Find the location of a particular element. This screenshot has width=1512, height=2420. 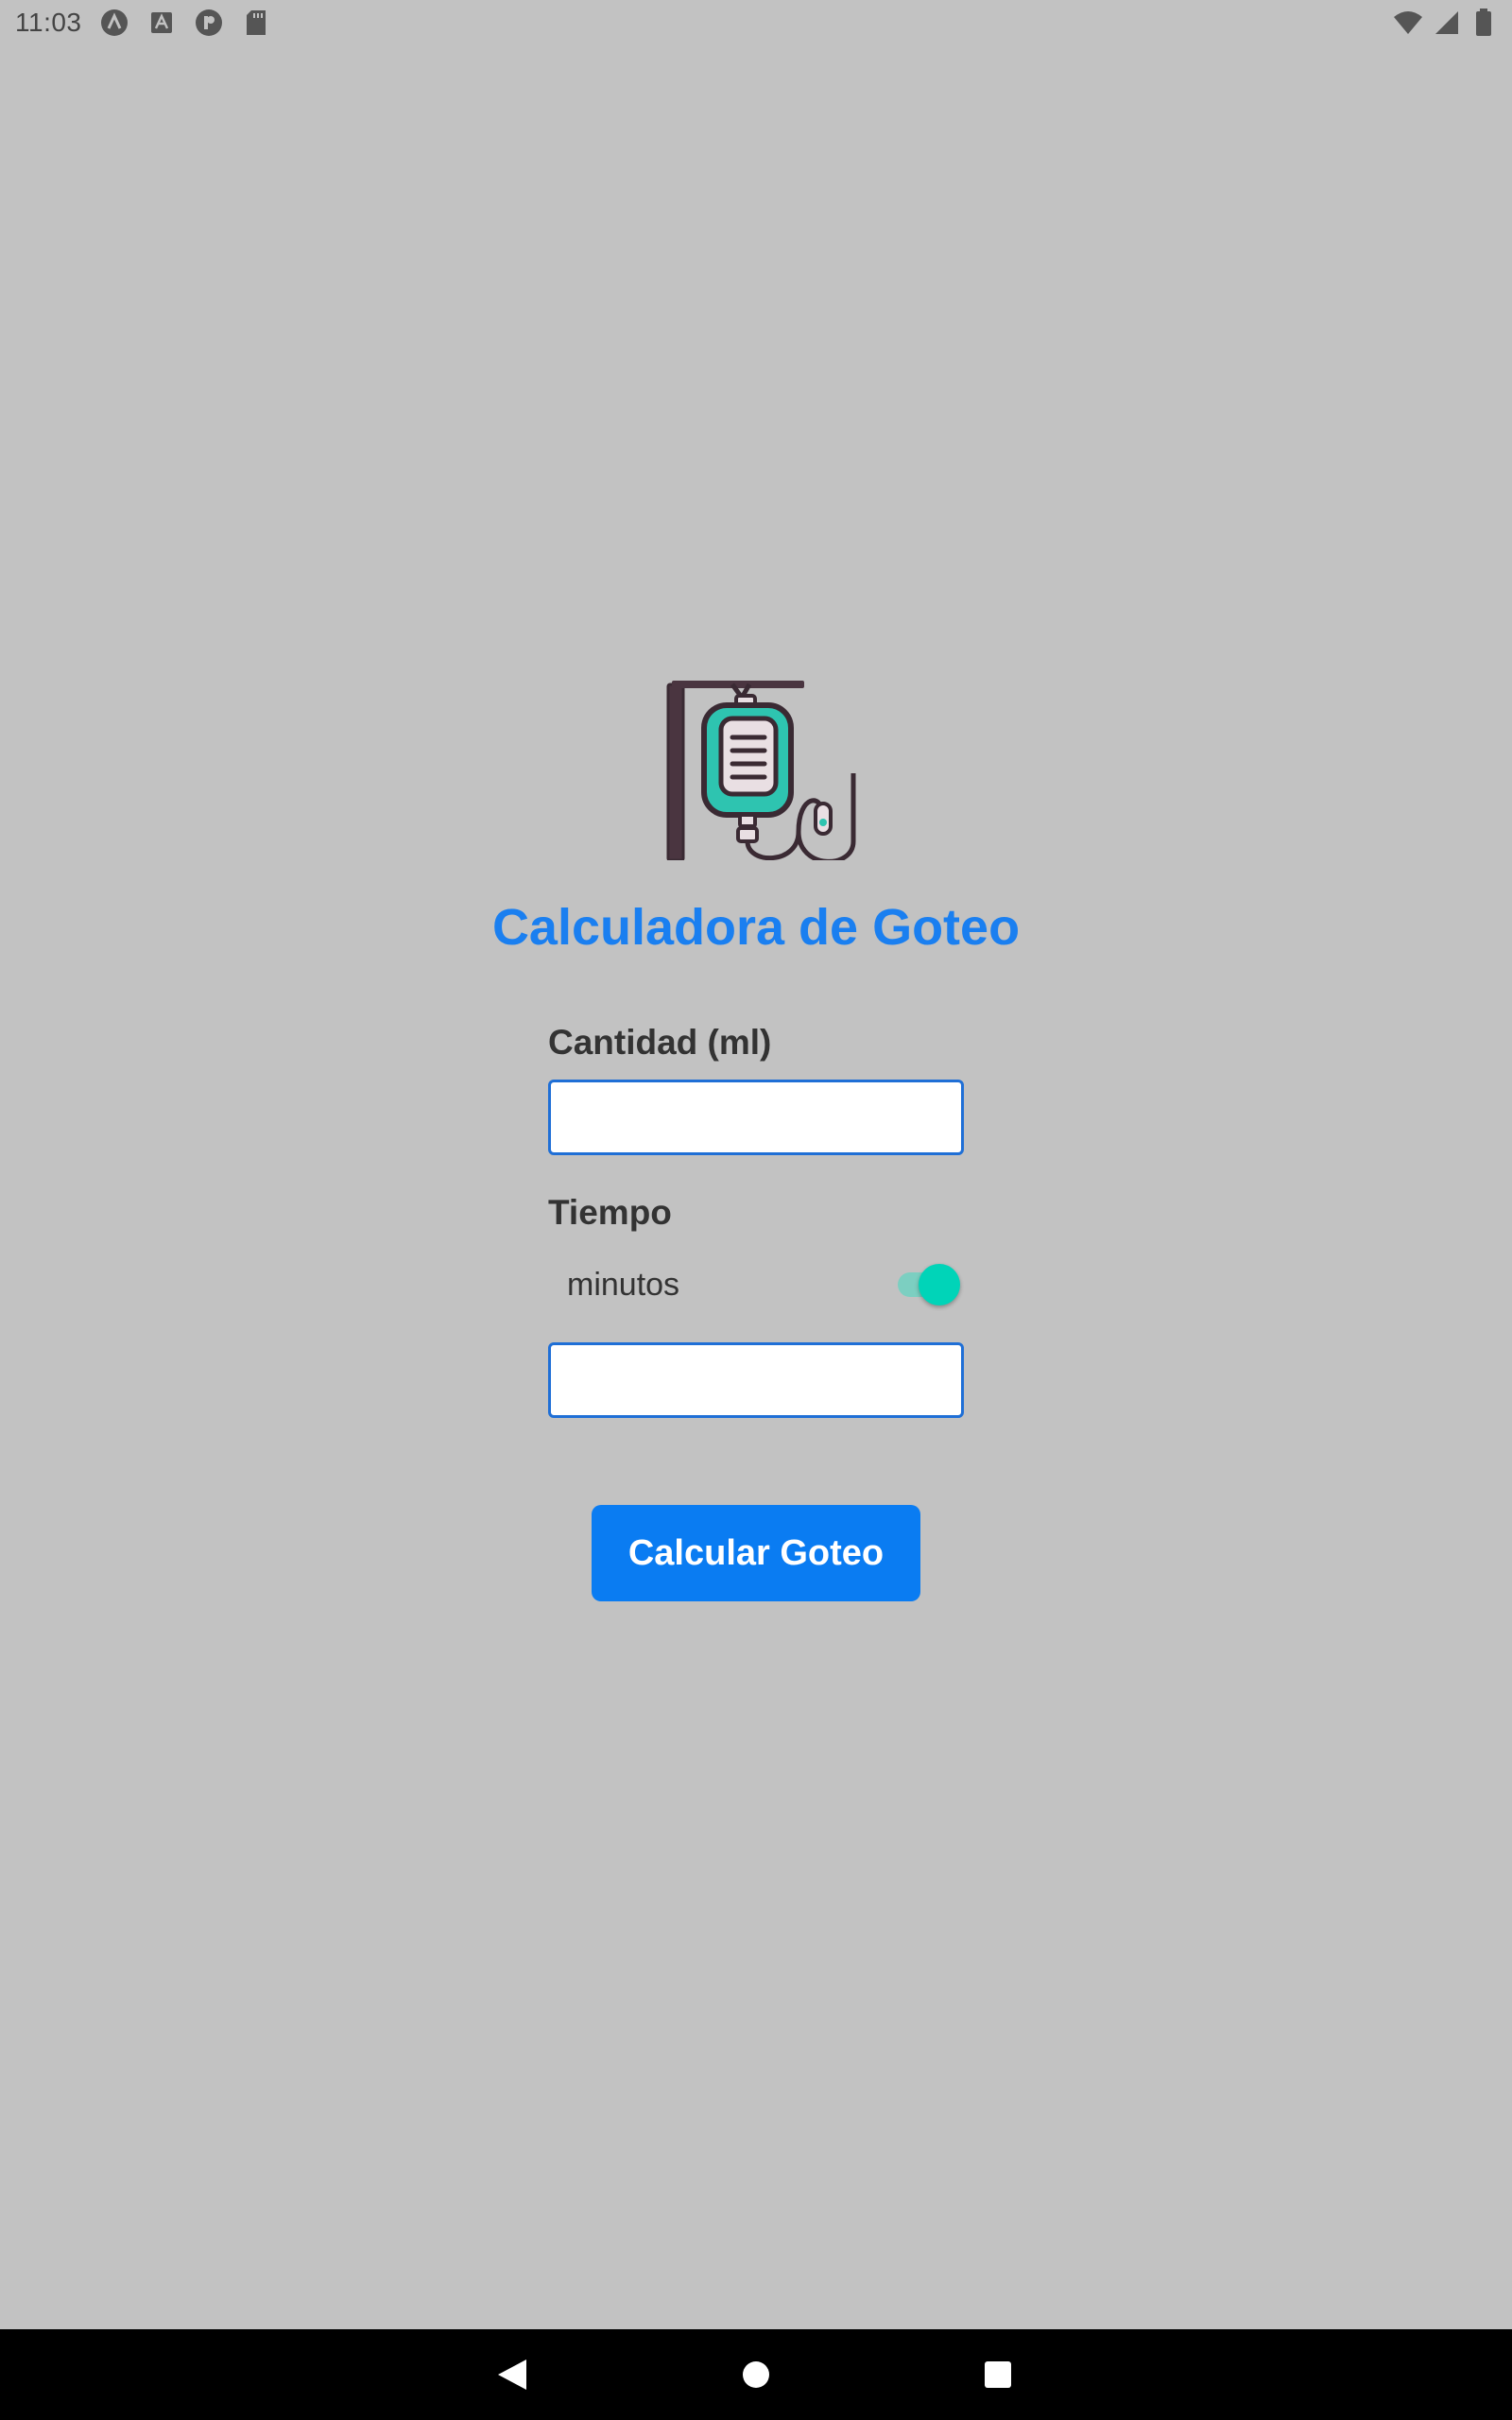

p-circle-icon is located at coordinates (209, 23).